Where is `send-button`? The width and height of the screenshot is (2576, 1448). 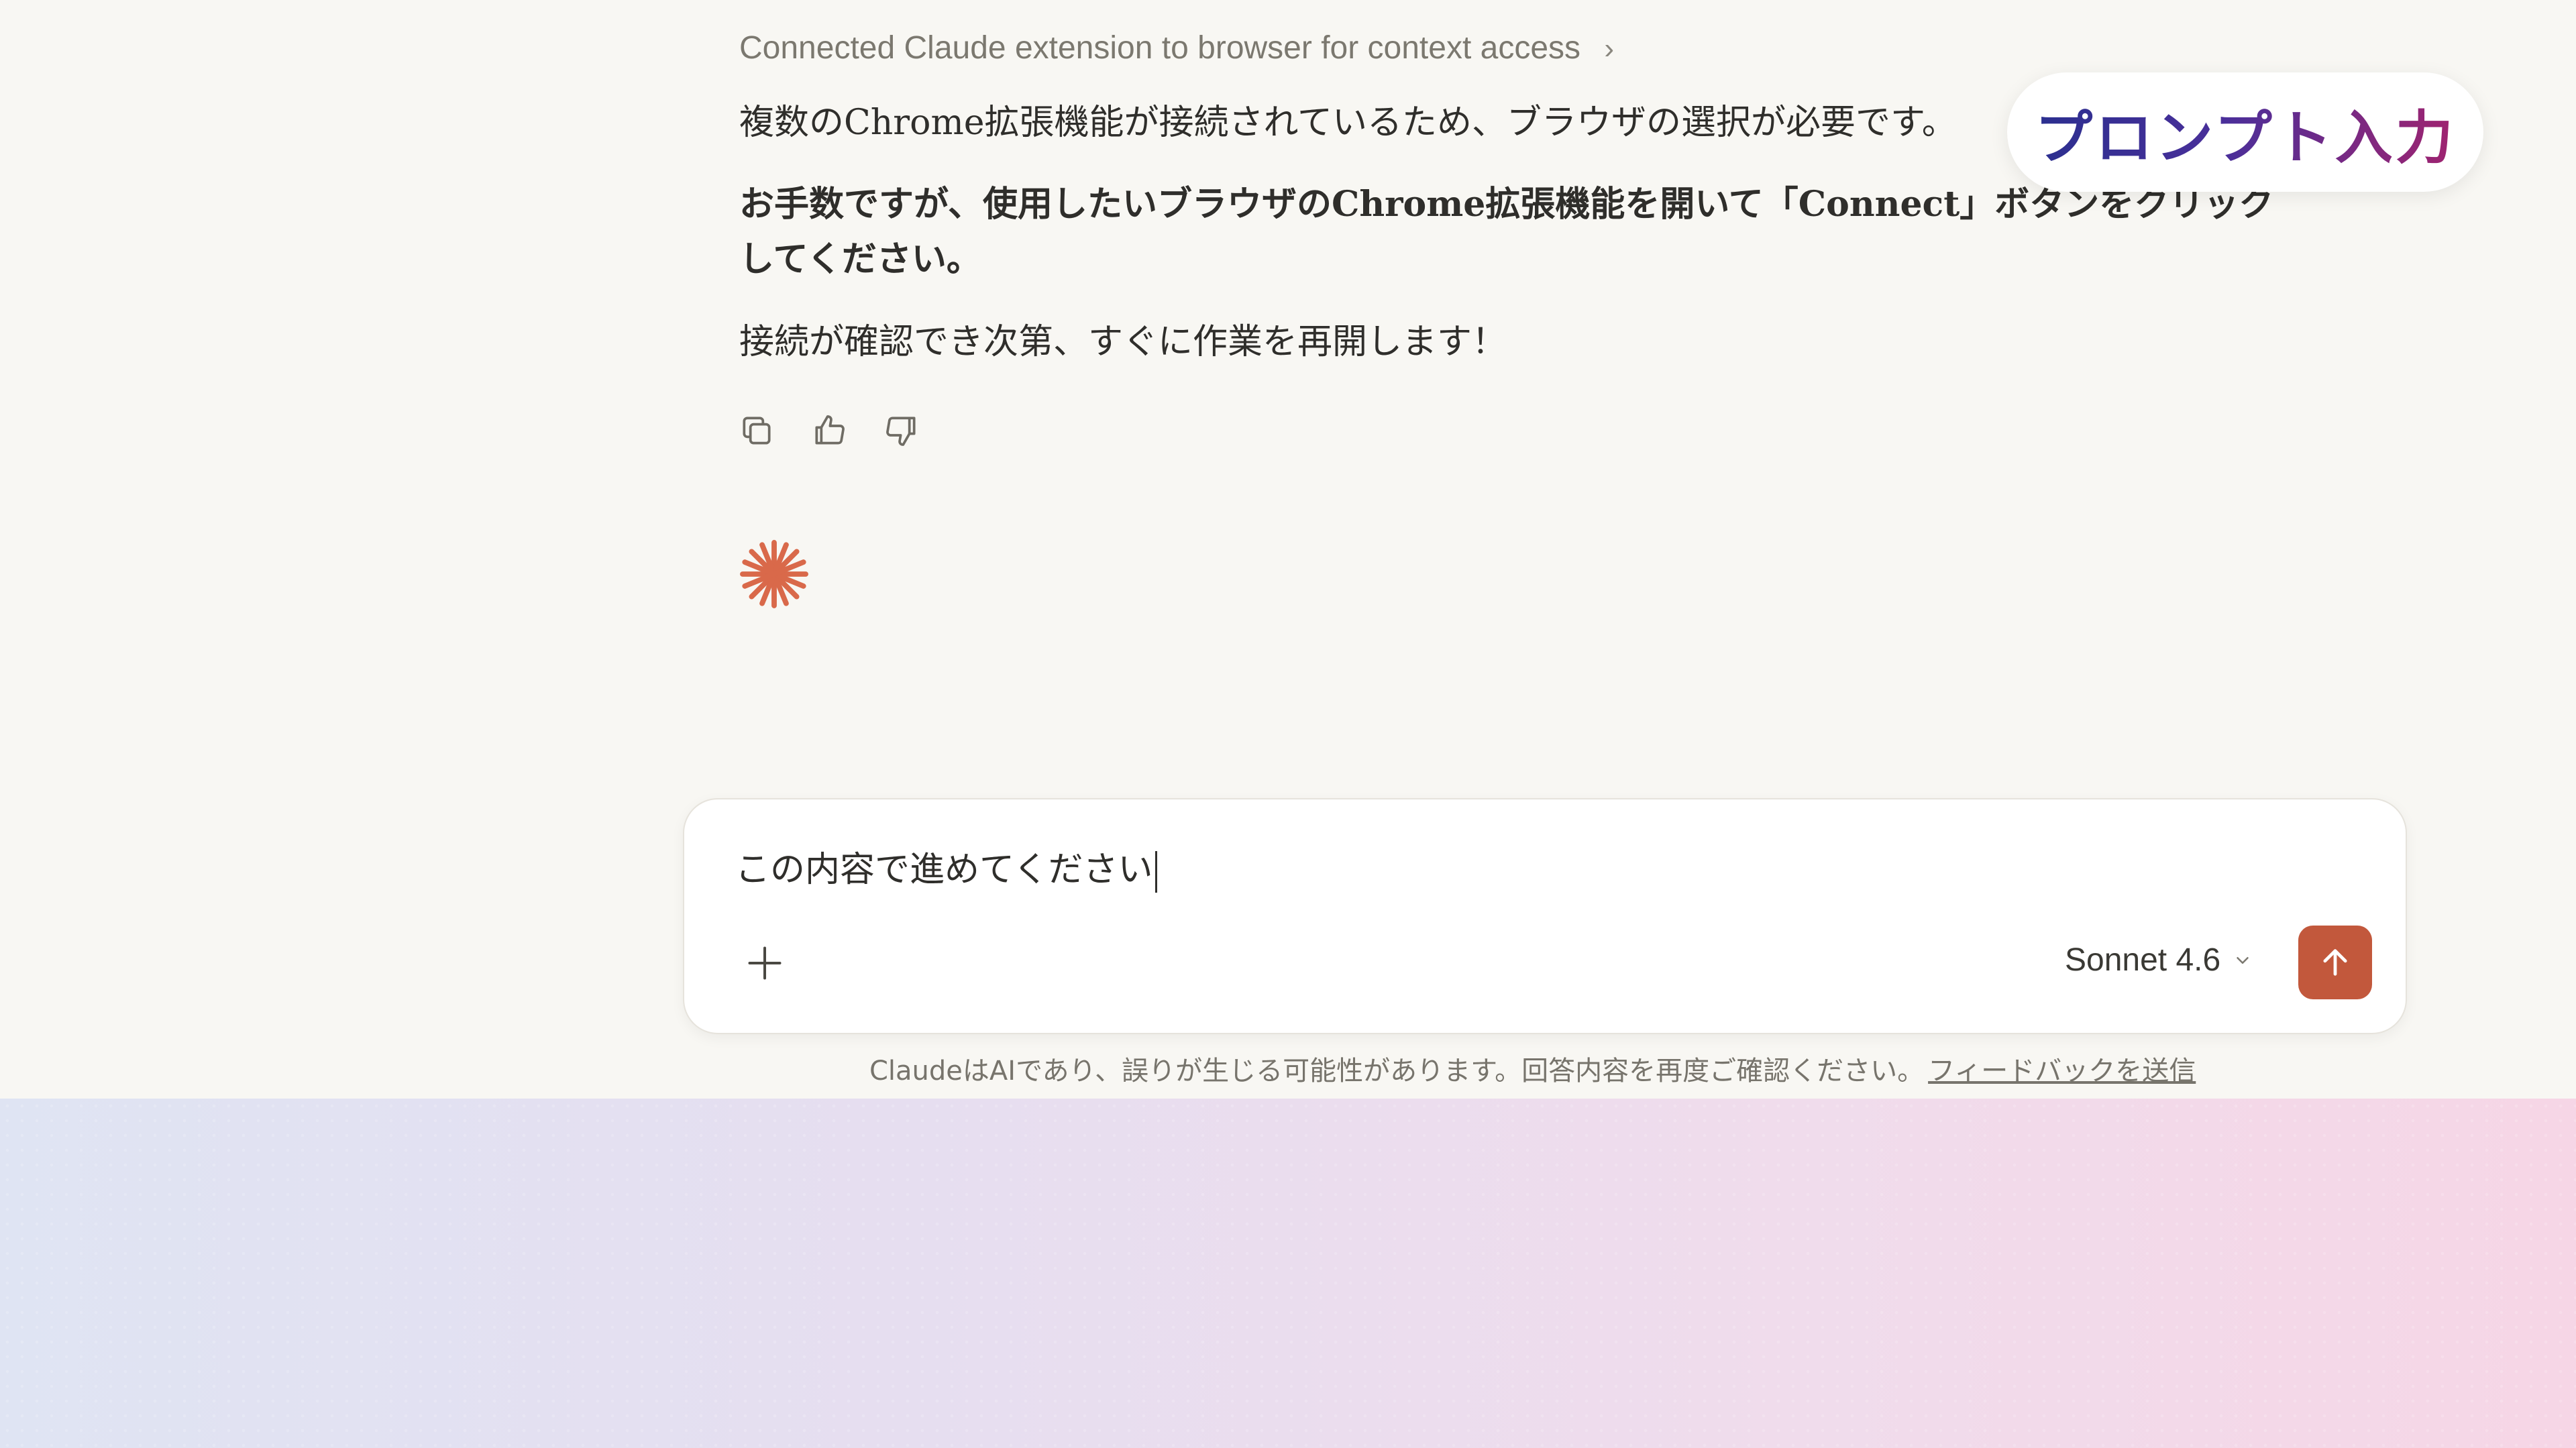
send-button is located at coordinates (2335, 962).